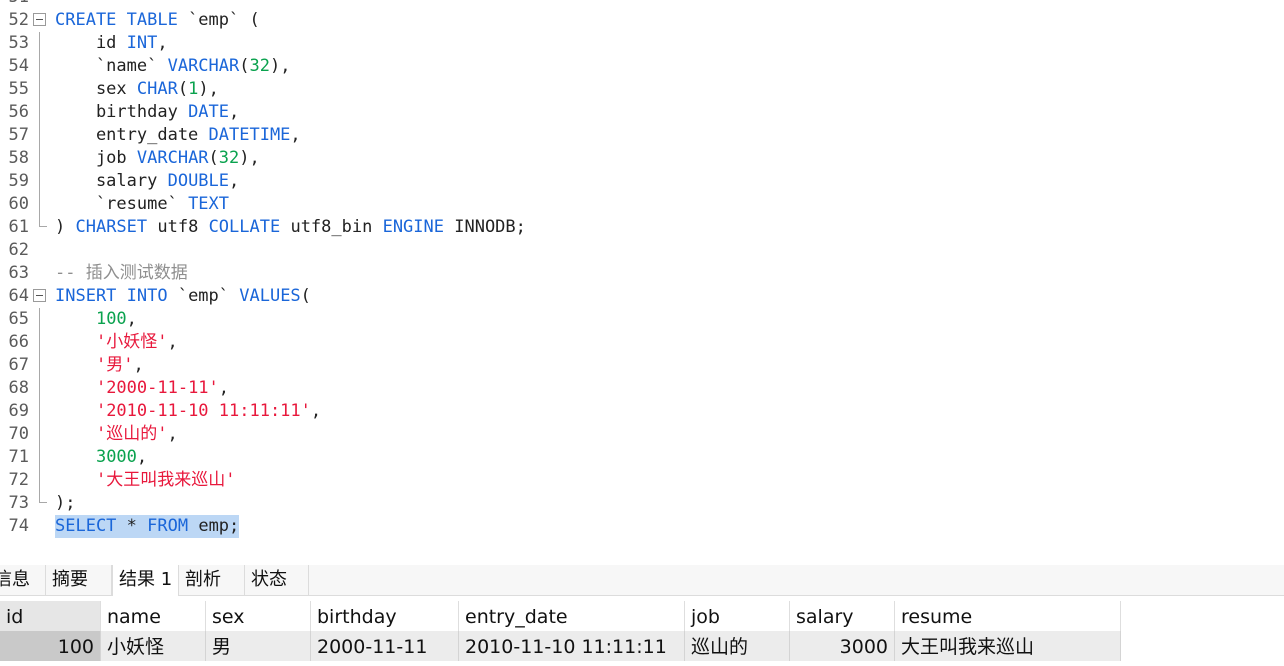 The image size is (1284, 666). I want to click on selected-code-text: SELECT * FROM emp;, so click(147, 526).